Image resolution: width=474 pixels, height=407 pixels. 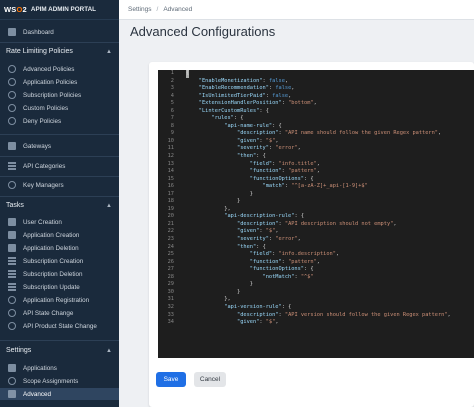 I want to click on breadcrumb-settings-link: Settings, so click(x=140, y=9).